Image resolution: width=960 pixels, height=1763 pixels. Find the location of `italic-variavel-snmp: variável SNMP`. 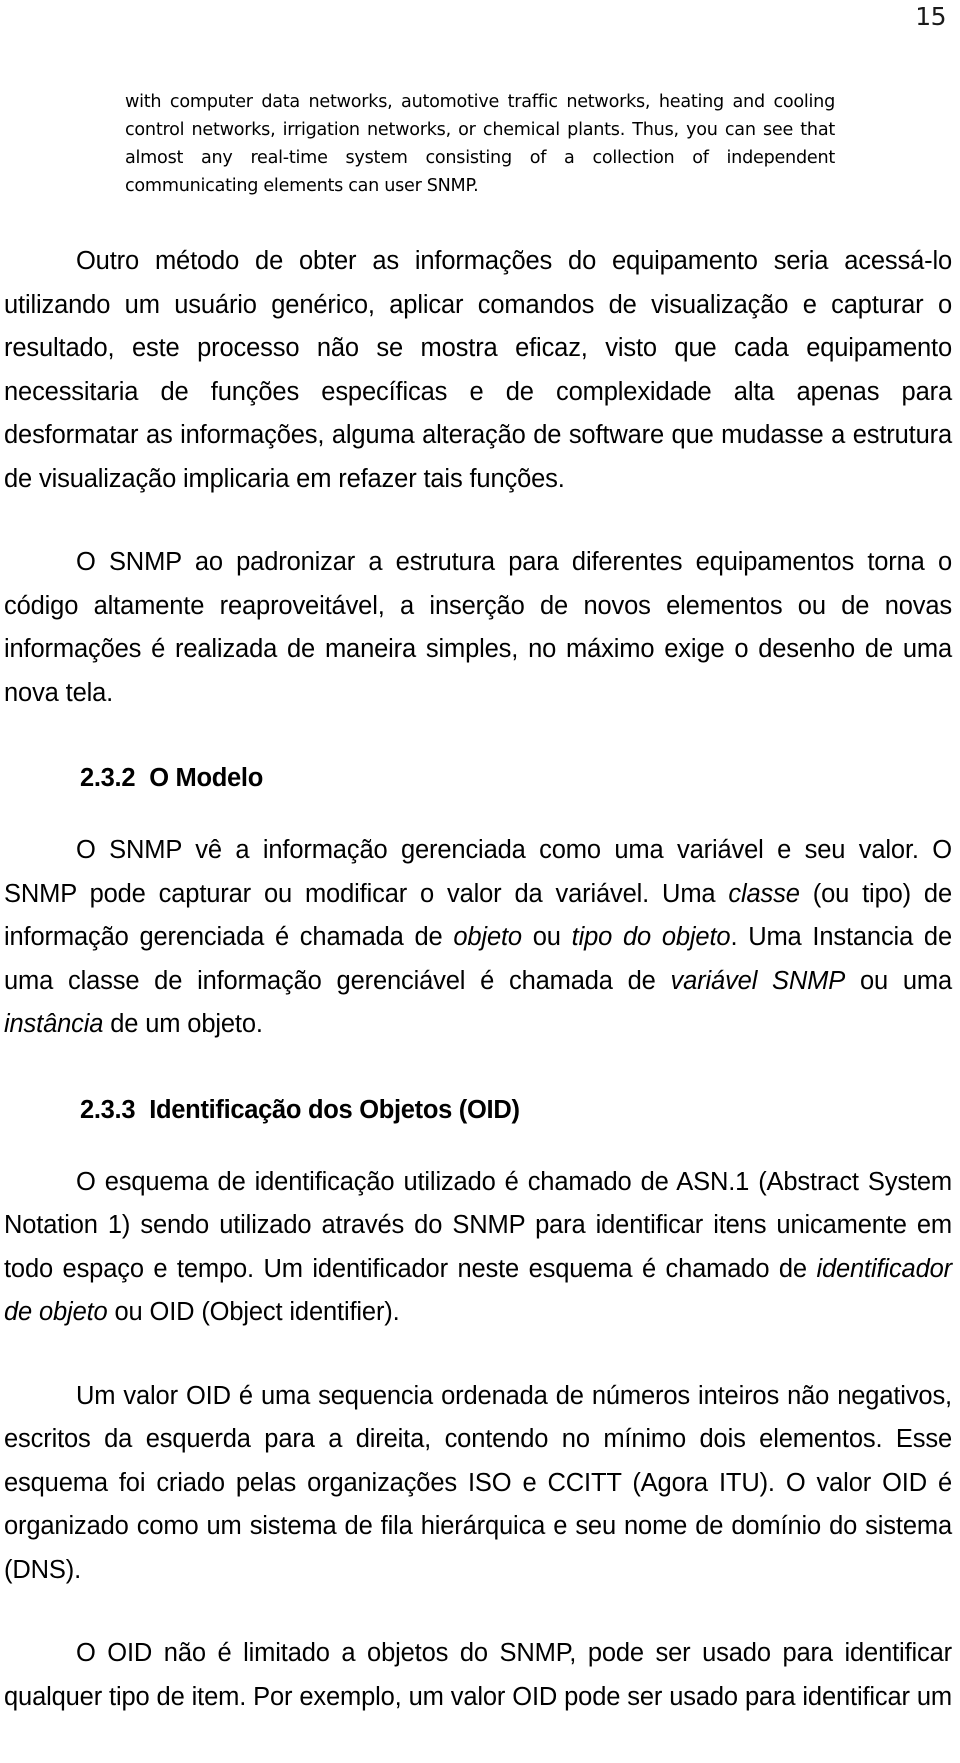

italic-variavel-snmp: variável SNMP is located at coordinates (758, 980).